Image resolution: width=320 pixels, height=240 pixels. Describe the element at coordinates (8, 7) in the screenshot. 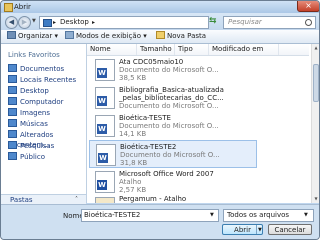

I see `folder-icon` at that location.